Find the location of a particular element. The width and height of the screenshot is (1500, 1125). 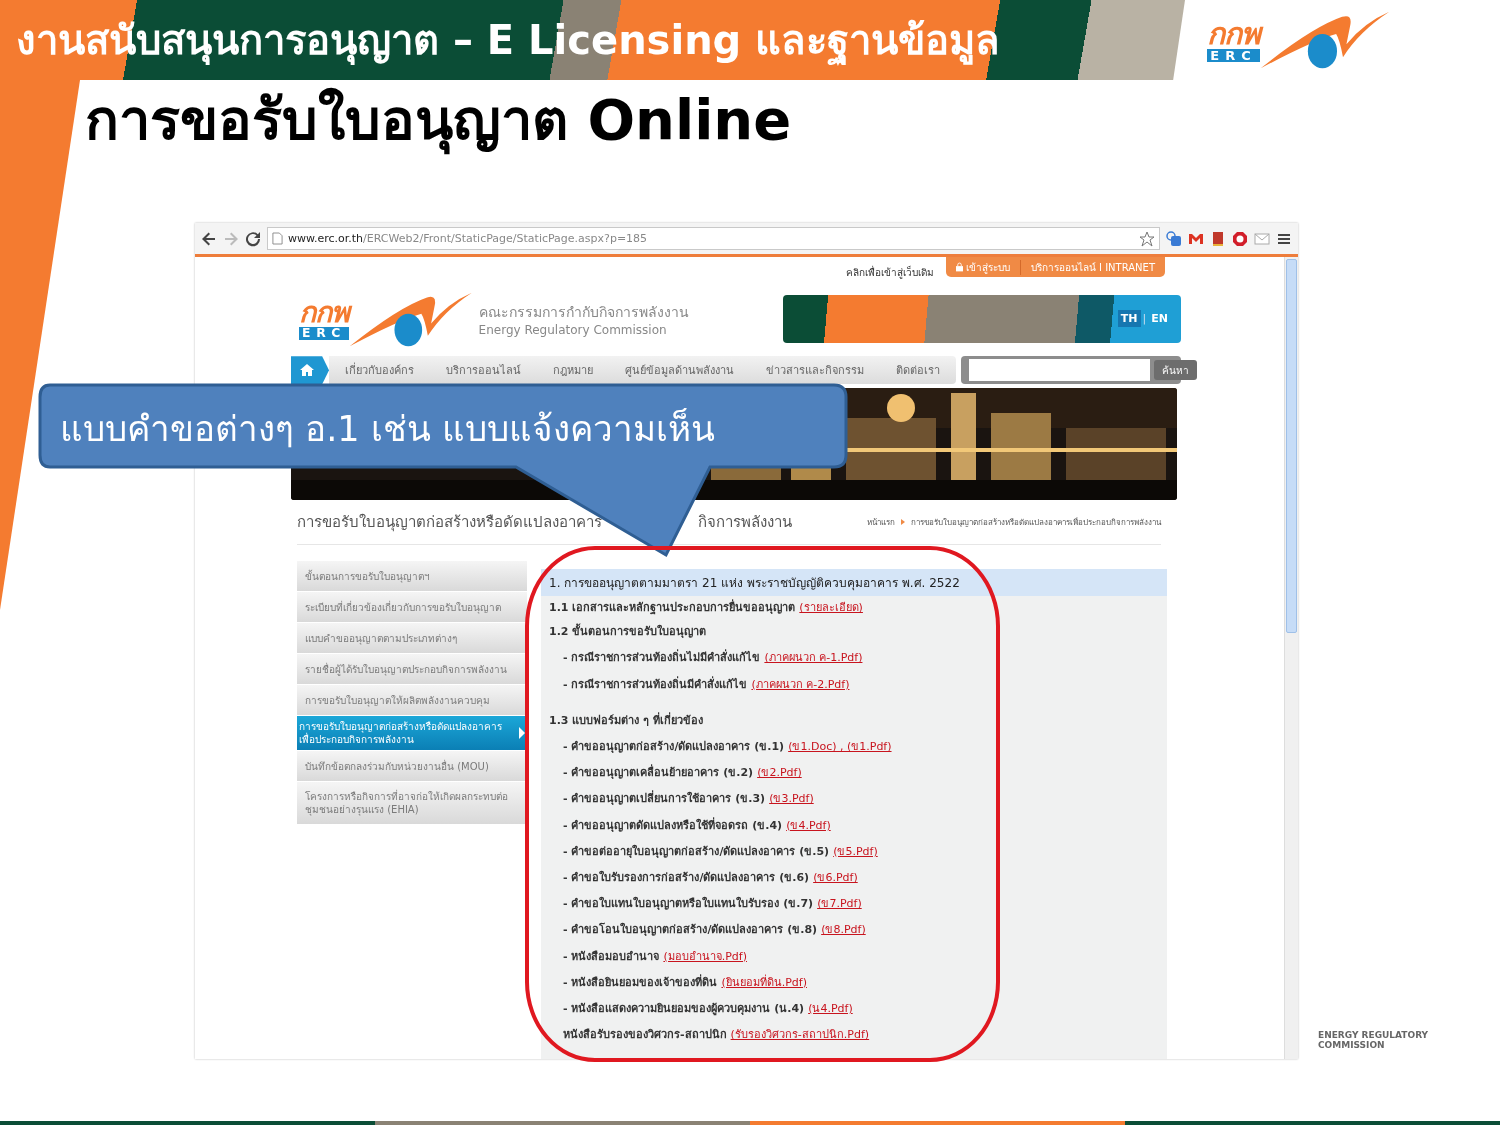

side-menu-item: รายชื่อผู้ได้รับใบอนุญาตประกอบกิจการพลังงาน is located at coordinates (412, 669).